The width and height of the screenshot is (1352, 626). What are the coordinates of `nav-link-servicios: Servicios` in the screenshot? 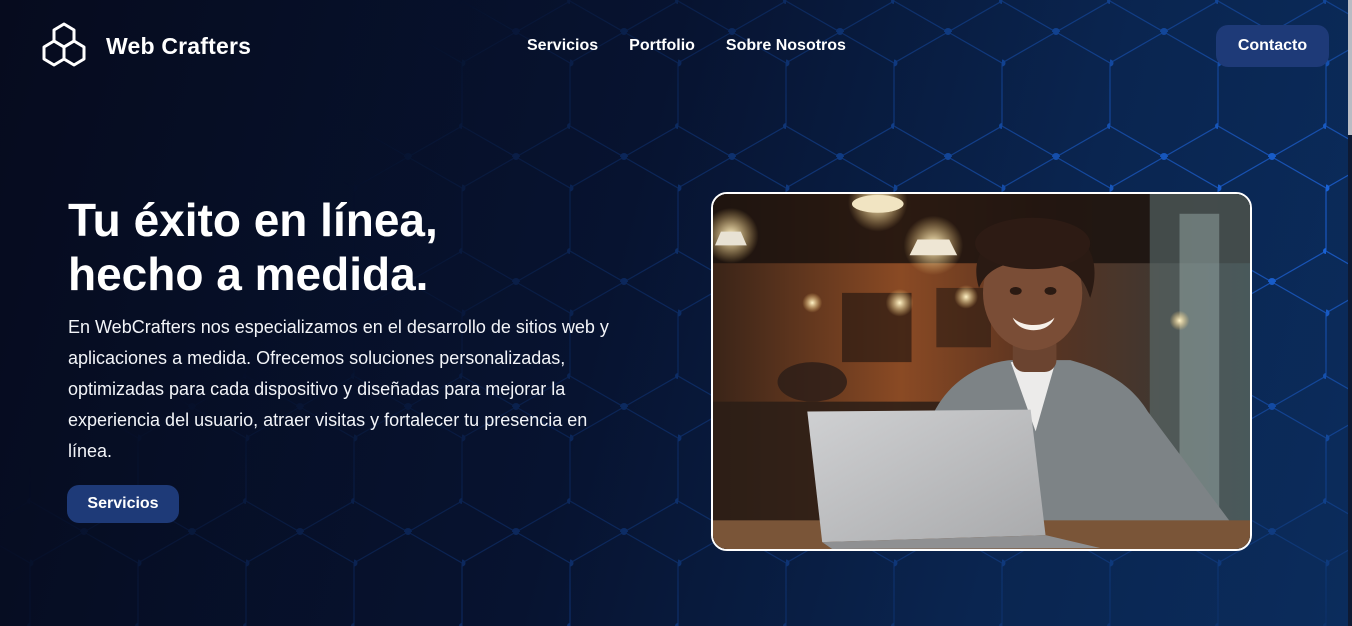 It's located at (562, 46).